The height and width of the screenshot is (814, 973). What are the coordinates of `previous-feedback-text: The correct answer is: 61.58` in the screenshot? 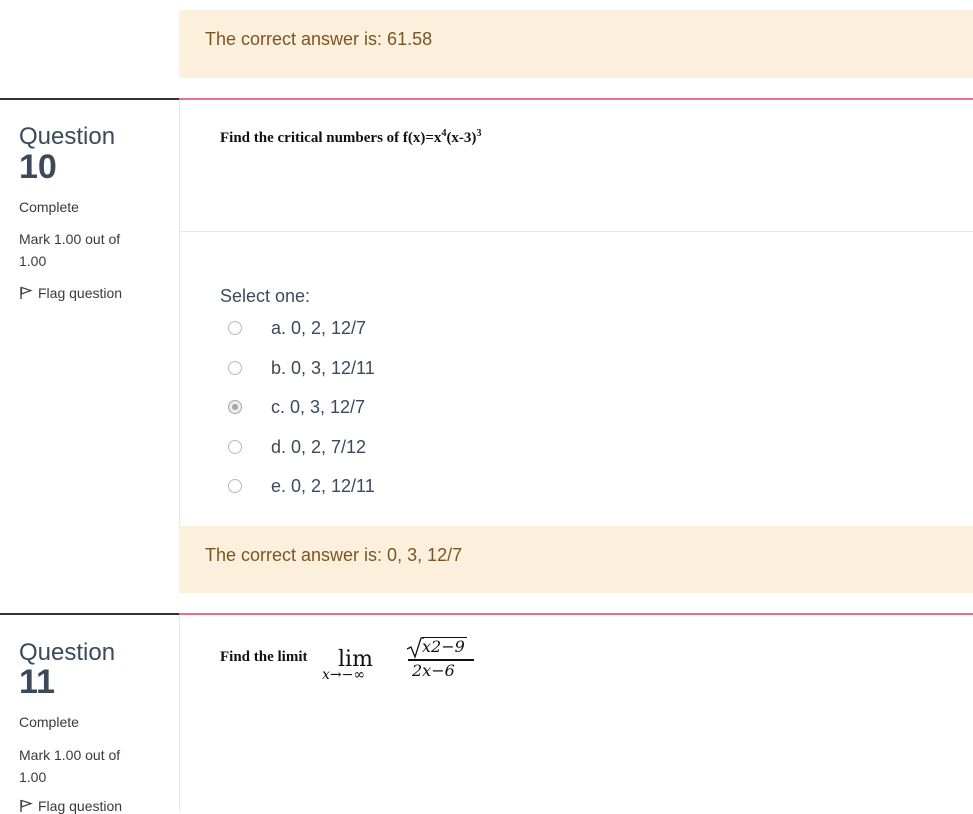 It's located at (319, 39).